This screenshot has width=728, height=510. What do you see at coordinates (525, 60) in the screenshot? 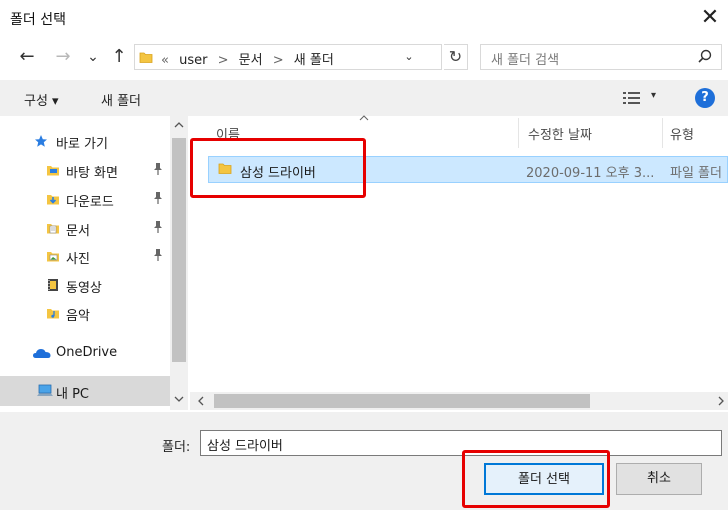
I see `search-placeholder: 새 폴더 검색` at bounding box center [525, 60].